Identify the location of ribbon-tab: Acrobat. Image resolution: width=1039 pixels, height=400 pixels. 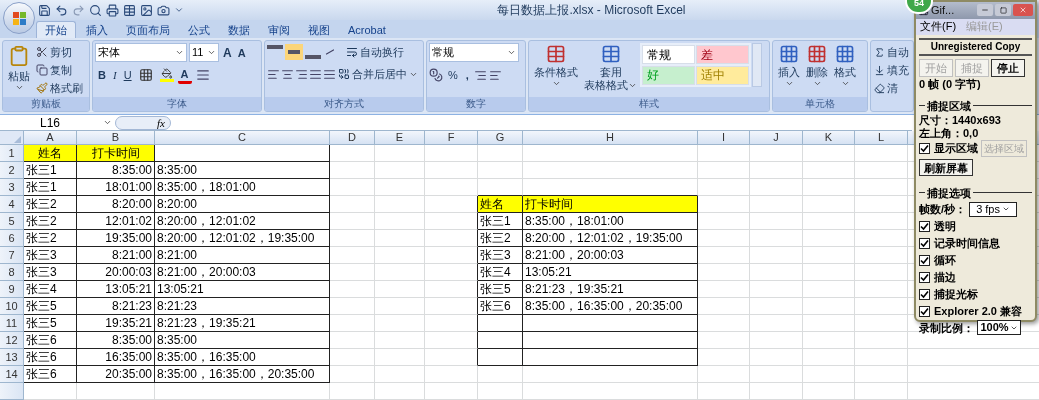
(367, 29).